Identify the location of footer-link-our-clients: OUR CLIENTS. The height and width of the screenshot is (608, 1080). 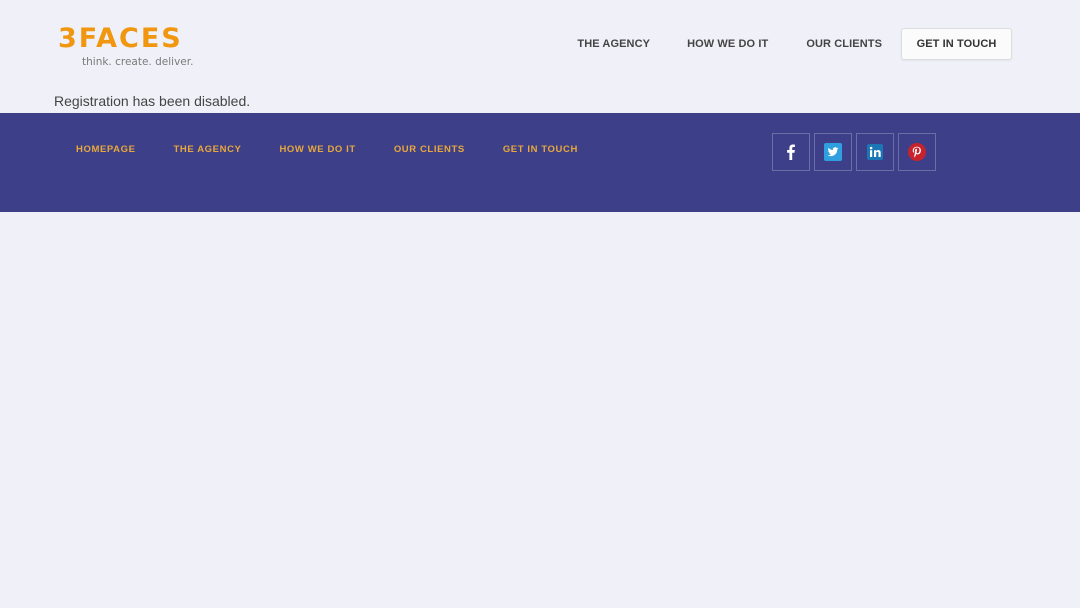
(429, 149).